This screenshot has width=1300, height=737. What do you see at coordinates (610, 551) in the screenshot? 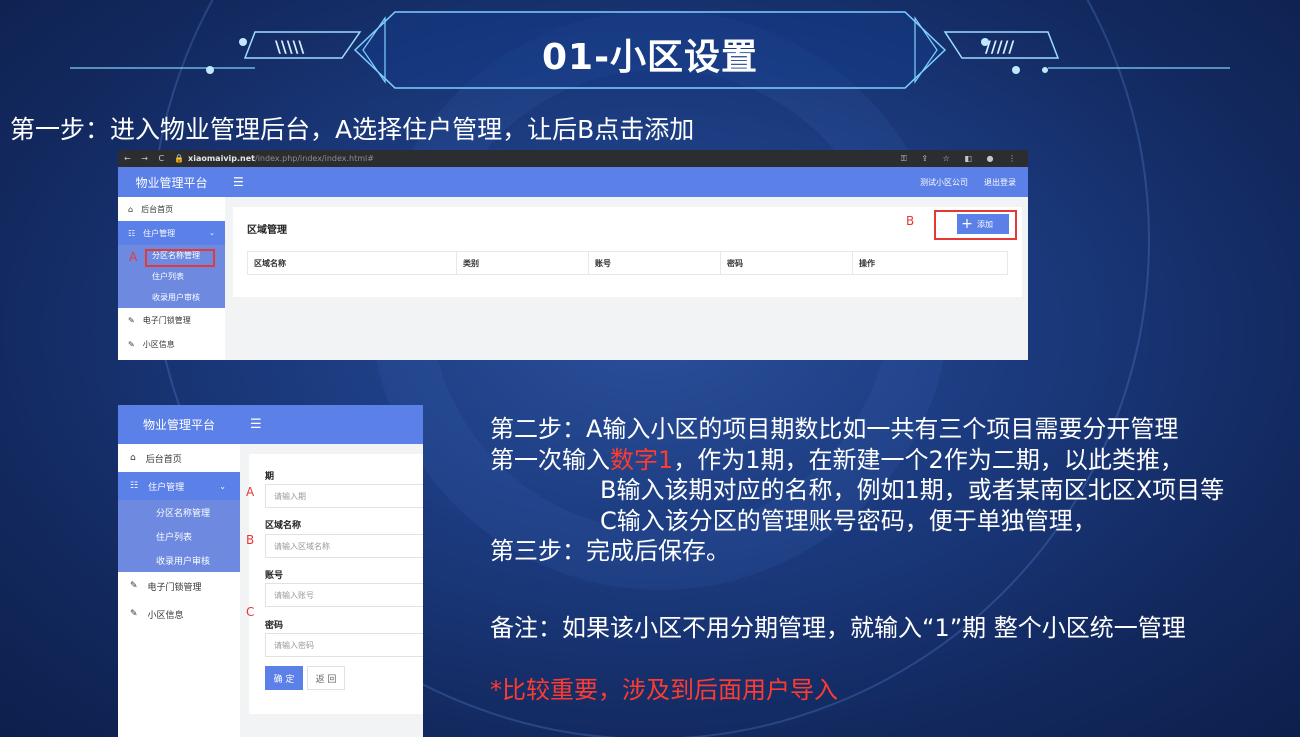
I see `step3-line: 第三步：完成后保存。` at bounding box center [610, 551].